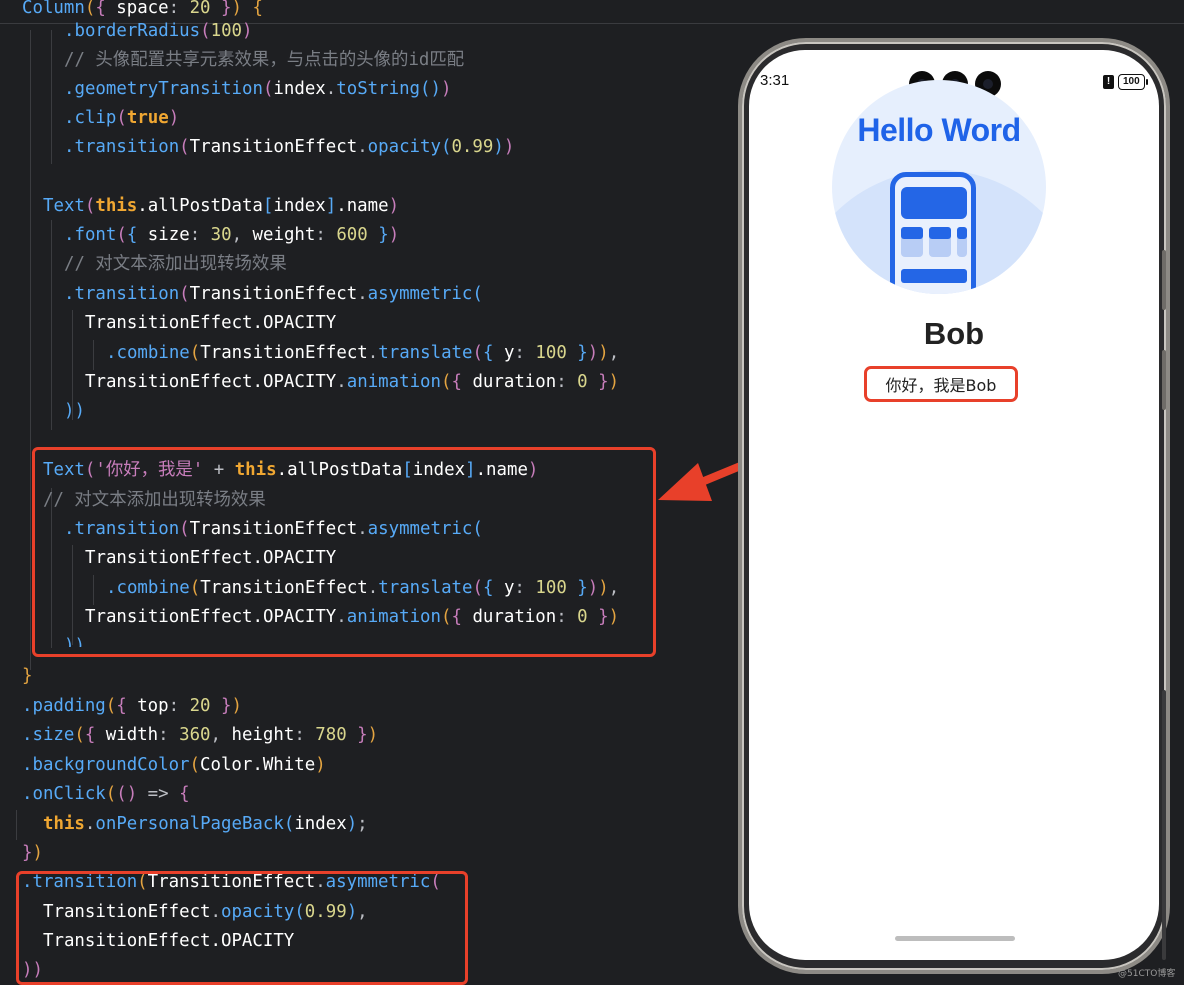 This screenshot has width=1184, height=985. Describe the element at coordinates (232, 235) in the screenshot. I see `code-line-9: .font({ size: 30, weight: 600 })` at that location.